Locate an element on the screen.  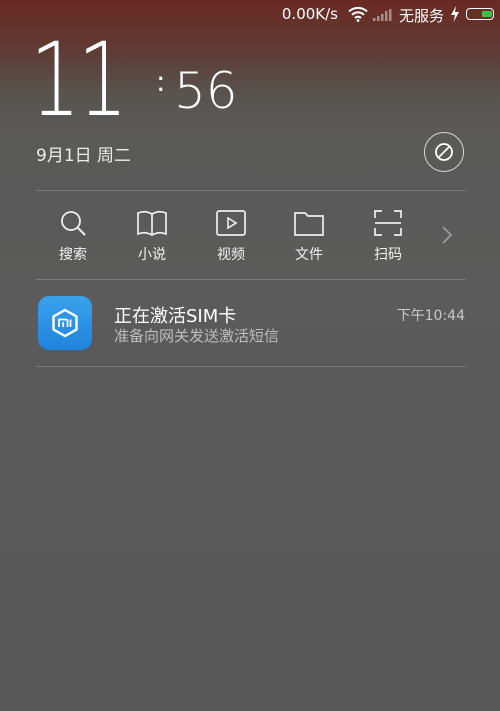
folder-icon is located at coordinates (309, 224).